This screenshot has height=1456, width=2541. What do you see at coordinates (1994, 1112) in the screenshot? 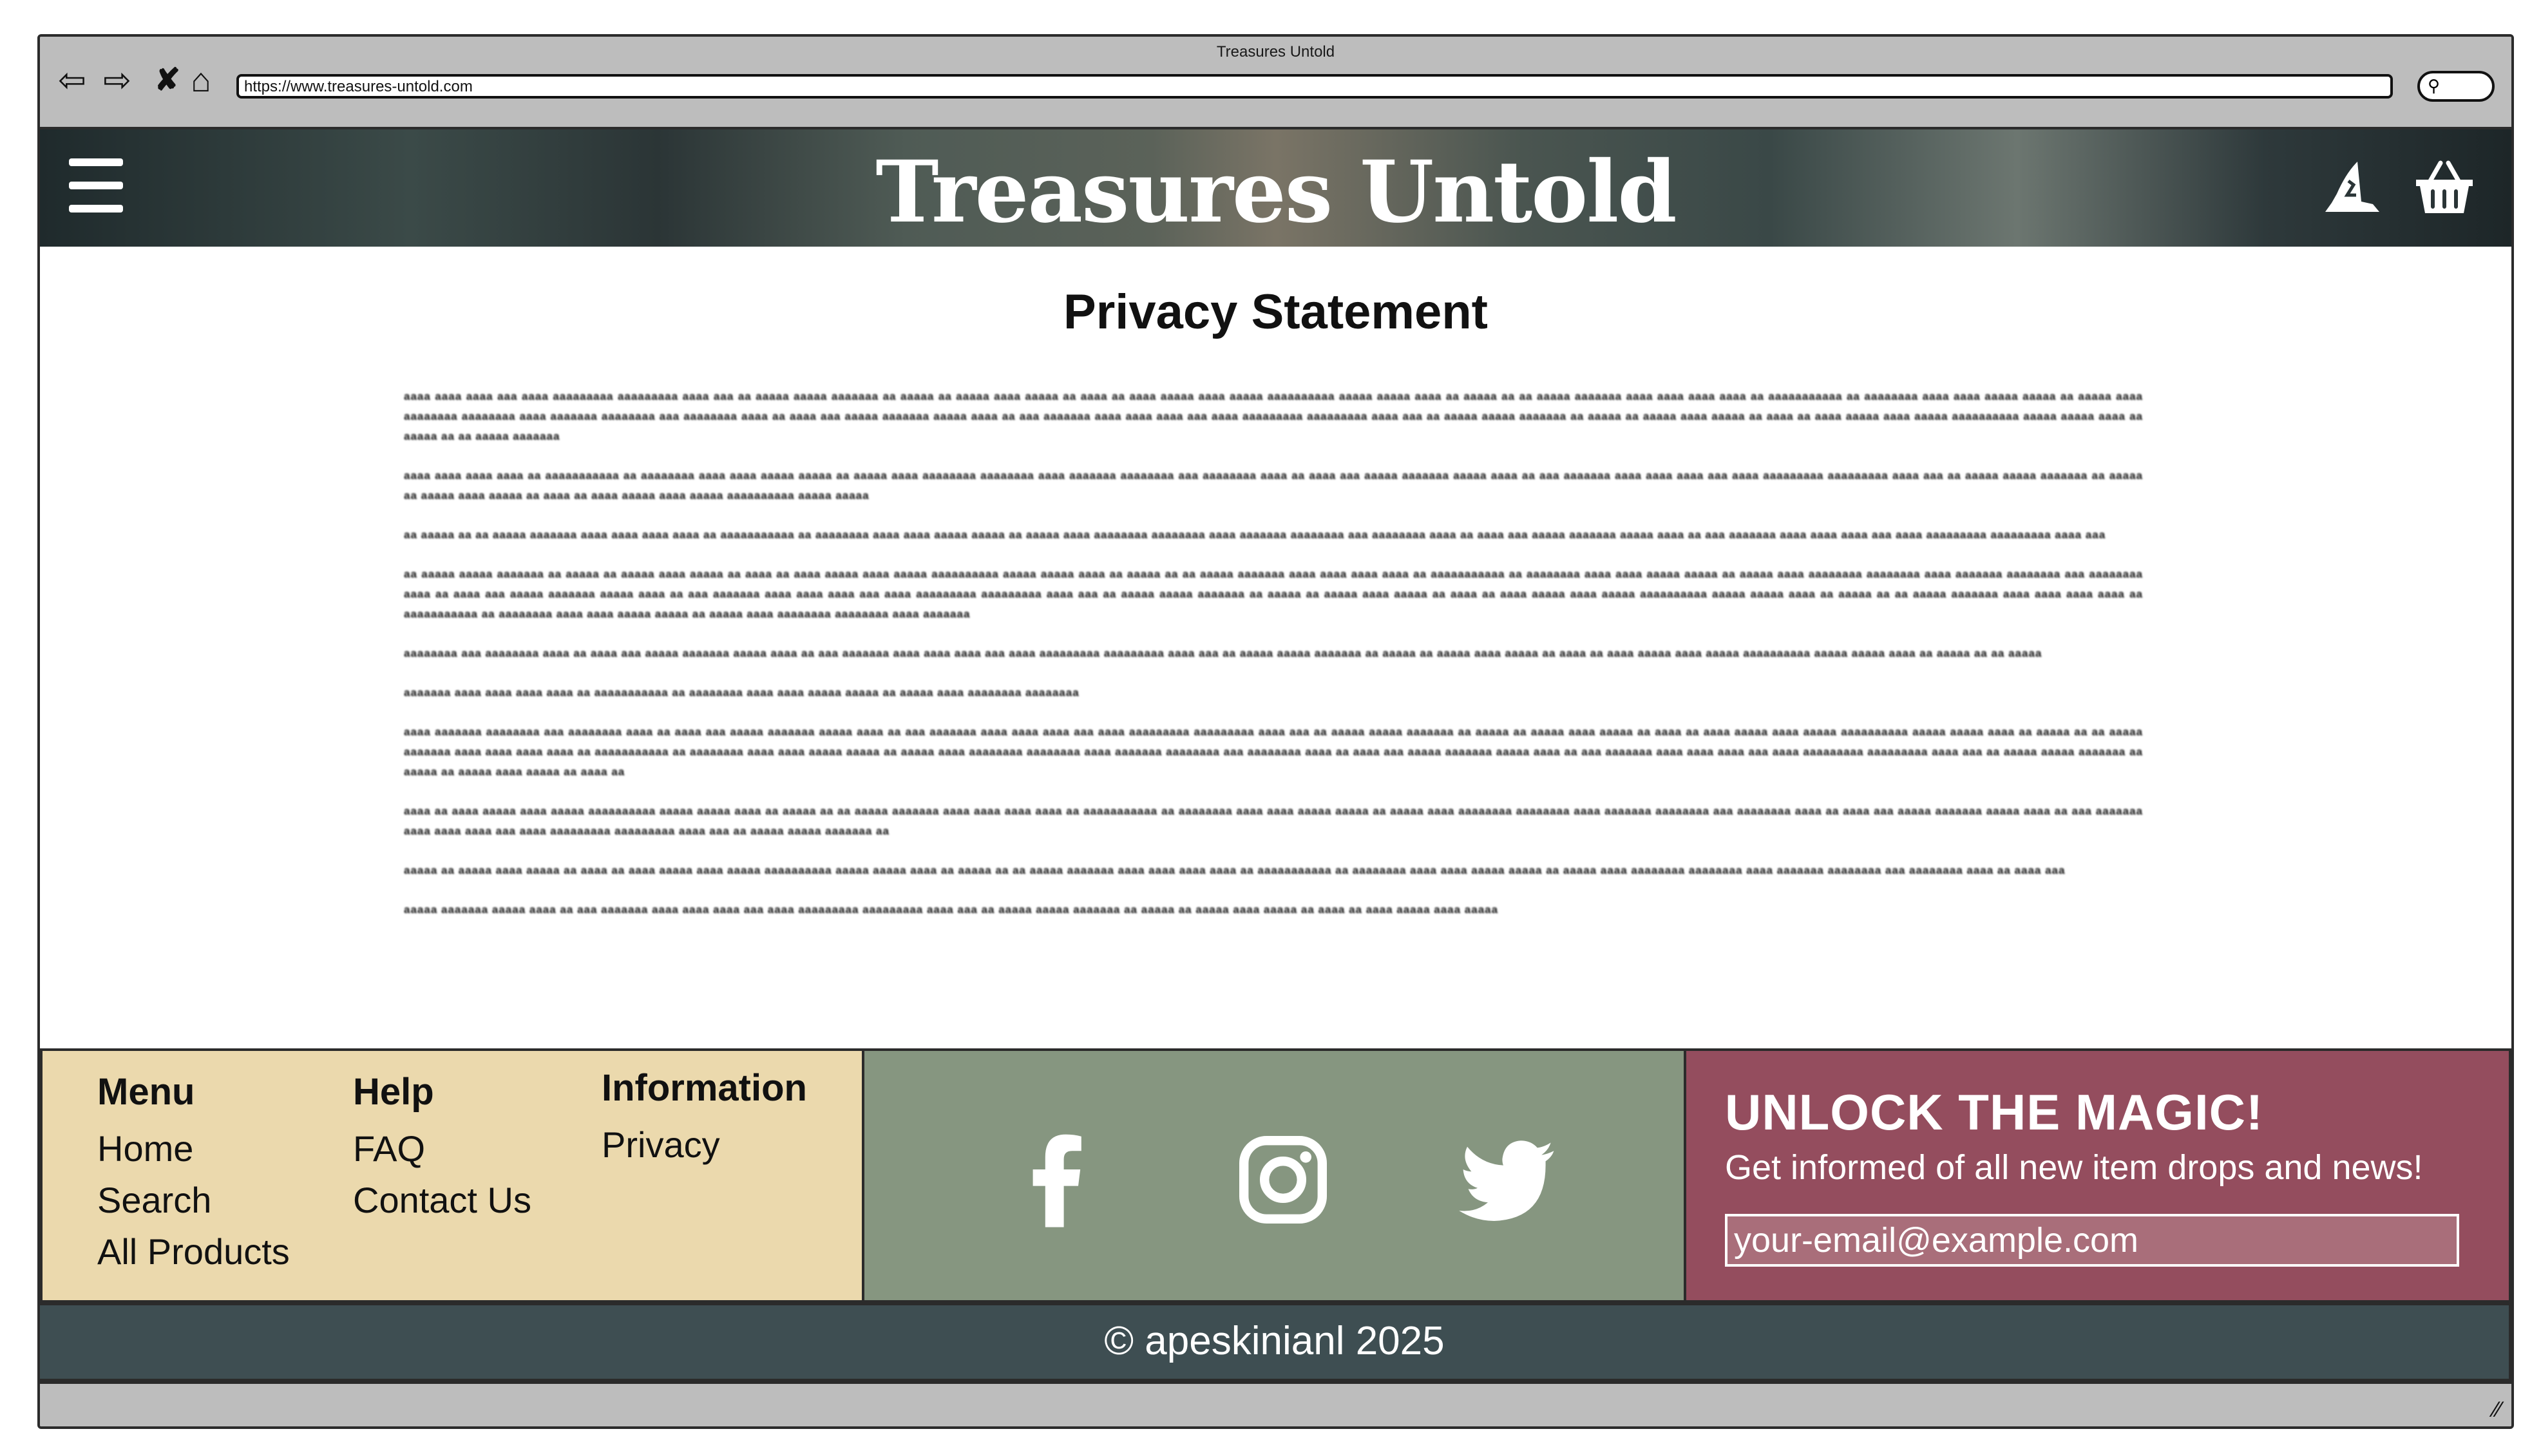
I see `newsletter-title: UNLOCK THE MAGIC!` at bounding box center [1994, 1112].